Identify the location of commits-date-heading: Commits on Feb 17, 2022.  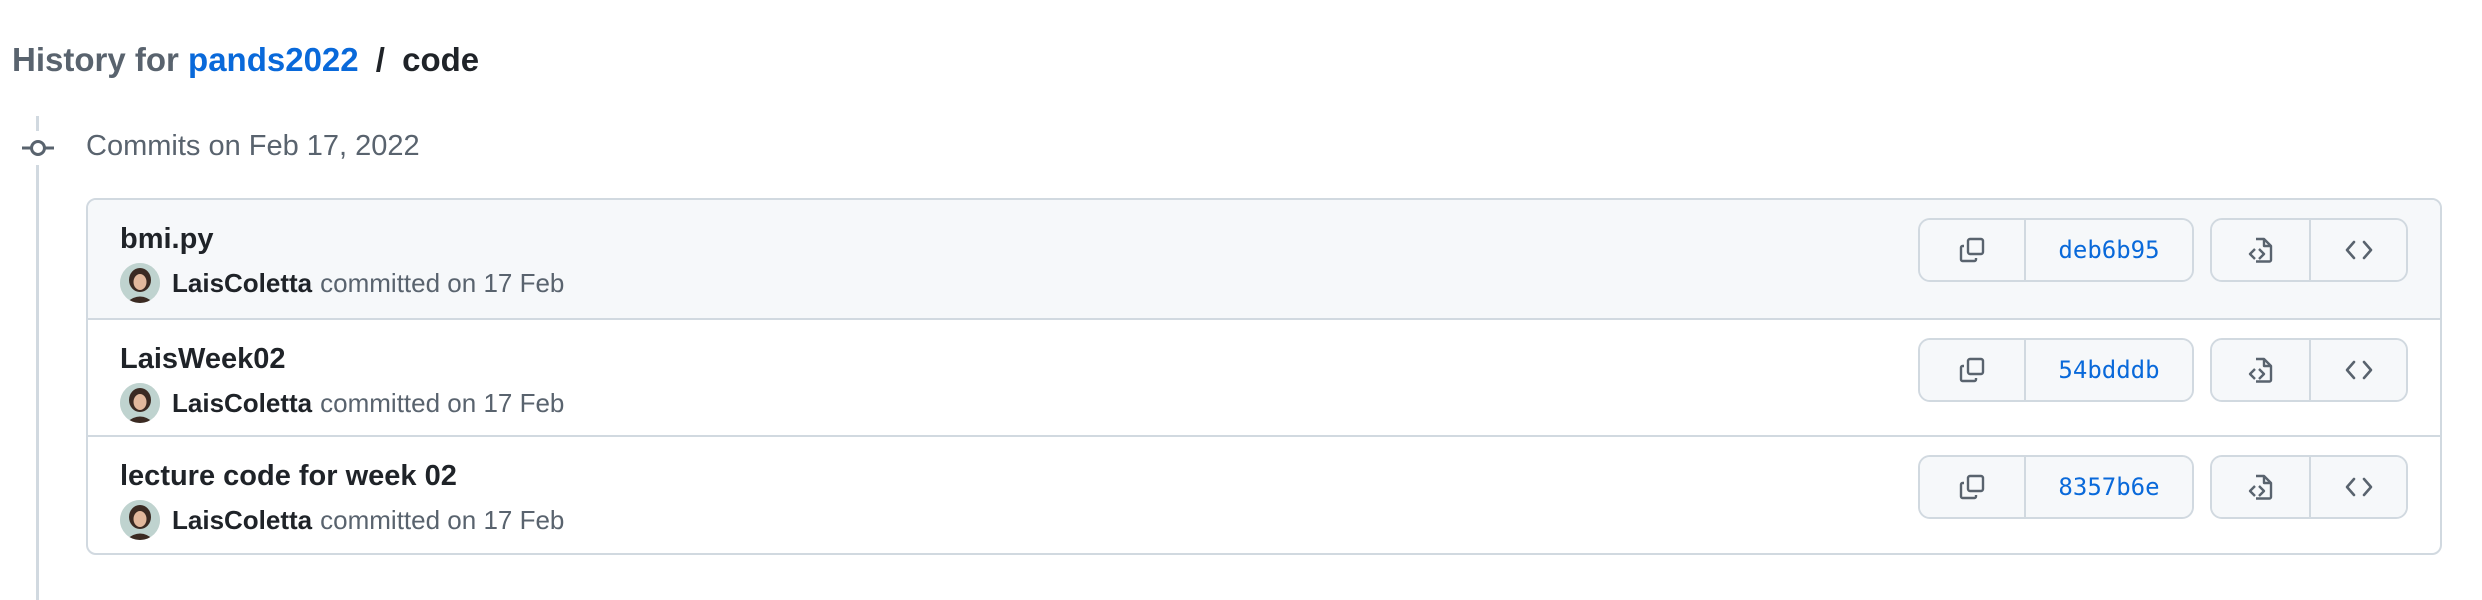
(253, 146).